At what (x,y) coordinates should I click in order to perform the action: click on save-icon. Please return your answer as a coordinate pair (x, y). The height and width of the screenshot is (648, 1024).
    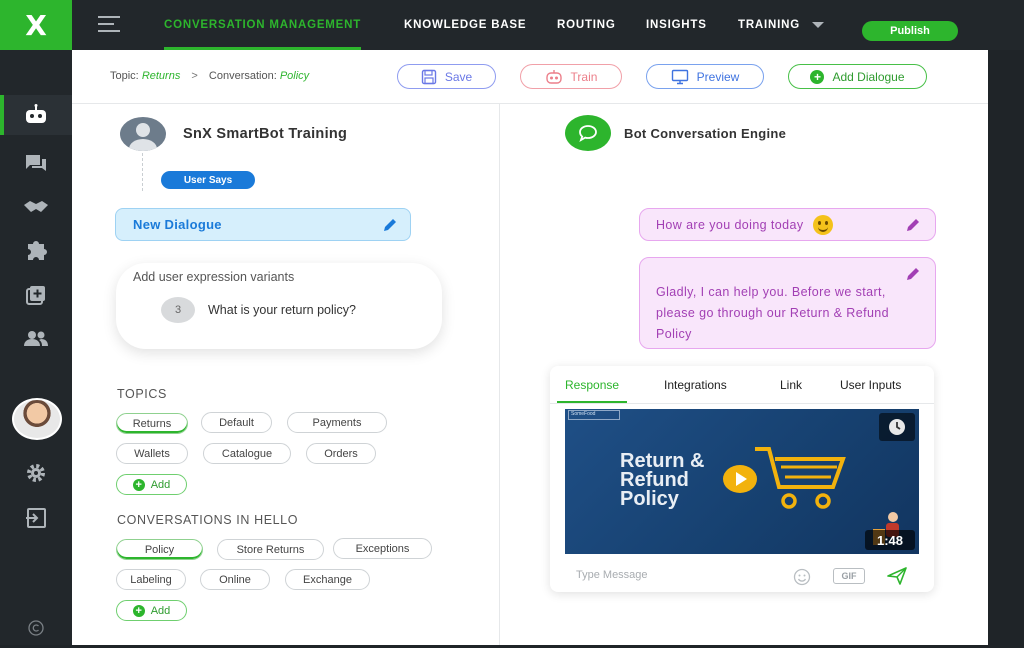
    Looking at the image, I should click on (429, 76).